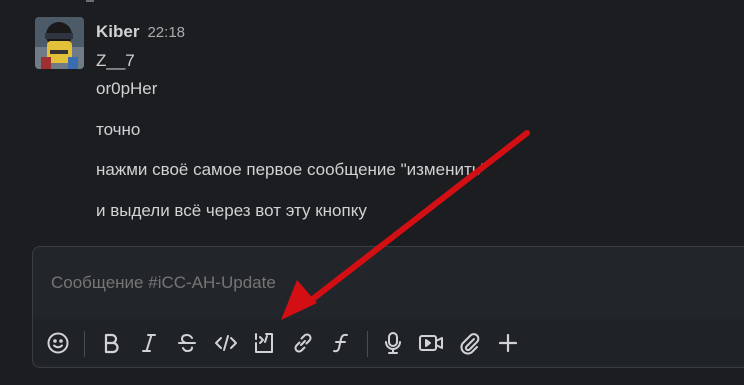  I want to click on message-line: точно, so click(118, 129).